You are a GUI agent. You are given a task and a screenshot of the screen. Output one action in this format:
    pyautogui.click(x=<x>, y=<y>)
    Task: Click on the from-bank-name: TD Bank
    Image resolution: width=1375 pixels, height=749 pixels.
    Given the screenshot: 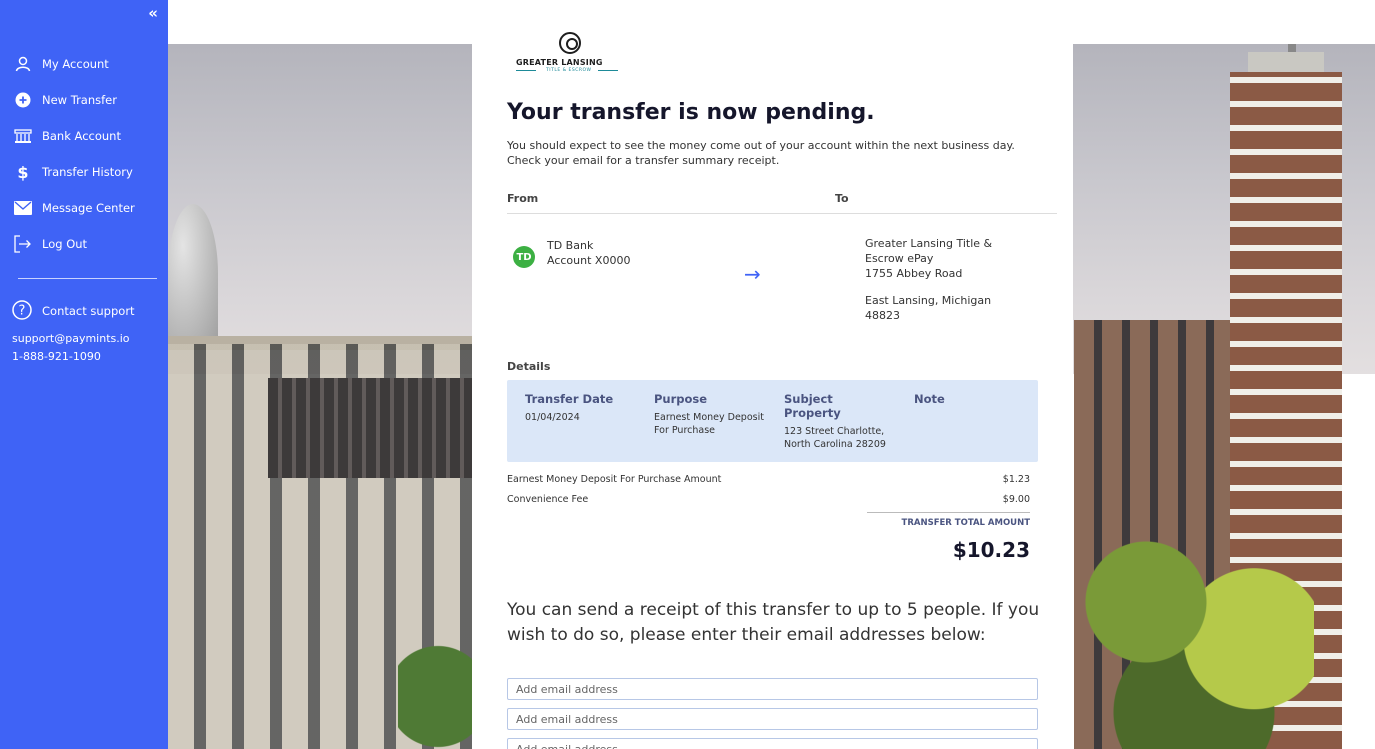 What is the action you would take?
    pyautogui.click(x=570, y=245)
    